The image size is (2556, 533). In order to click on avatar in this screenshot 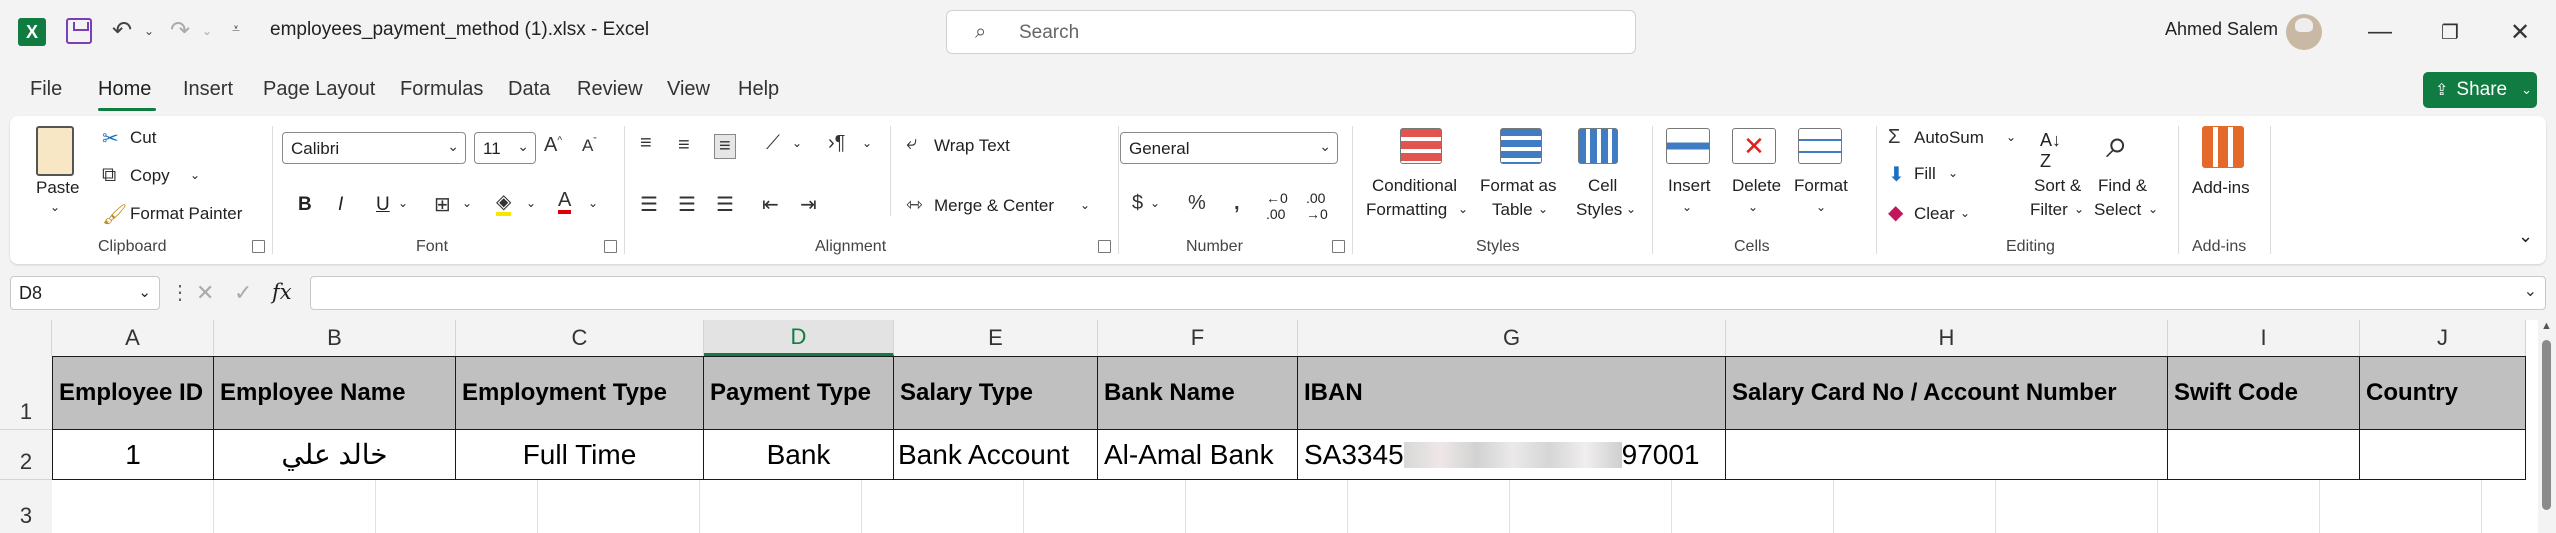, I will do `click(2304, 32)`.